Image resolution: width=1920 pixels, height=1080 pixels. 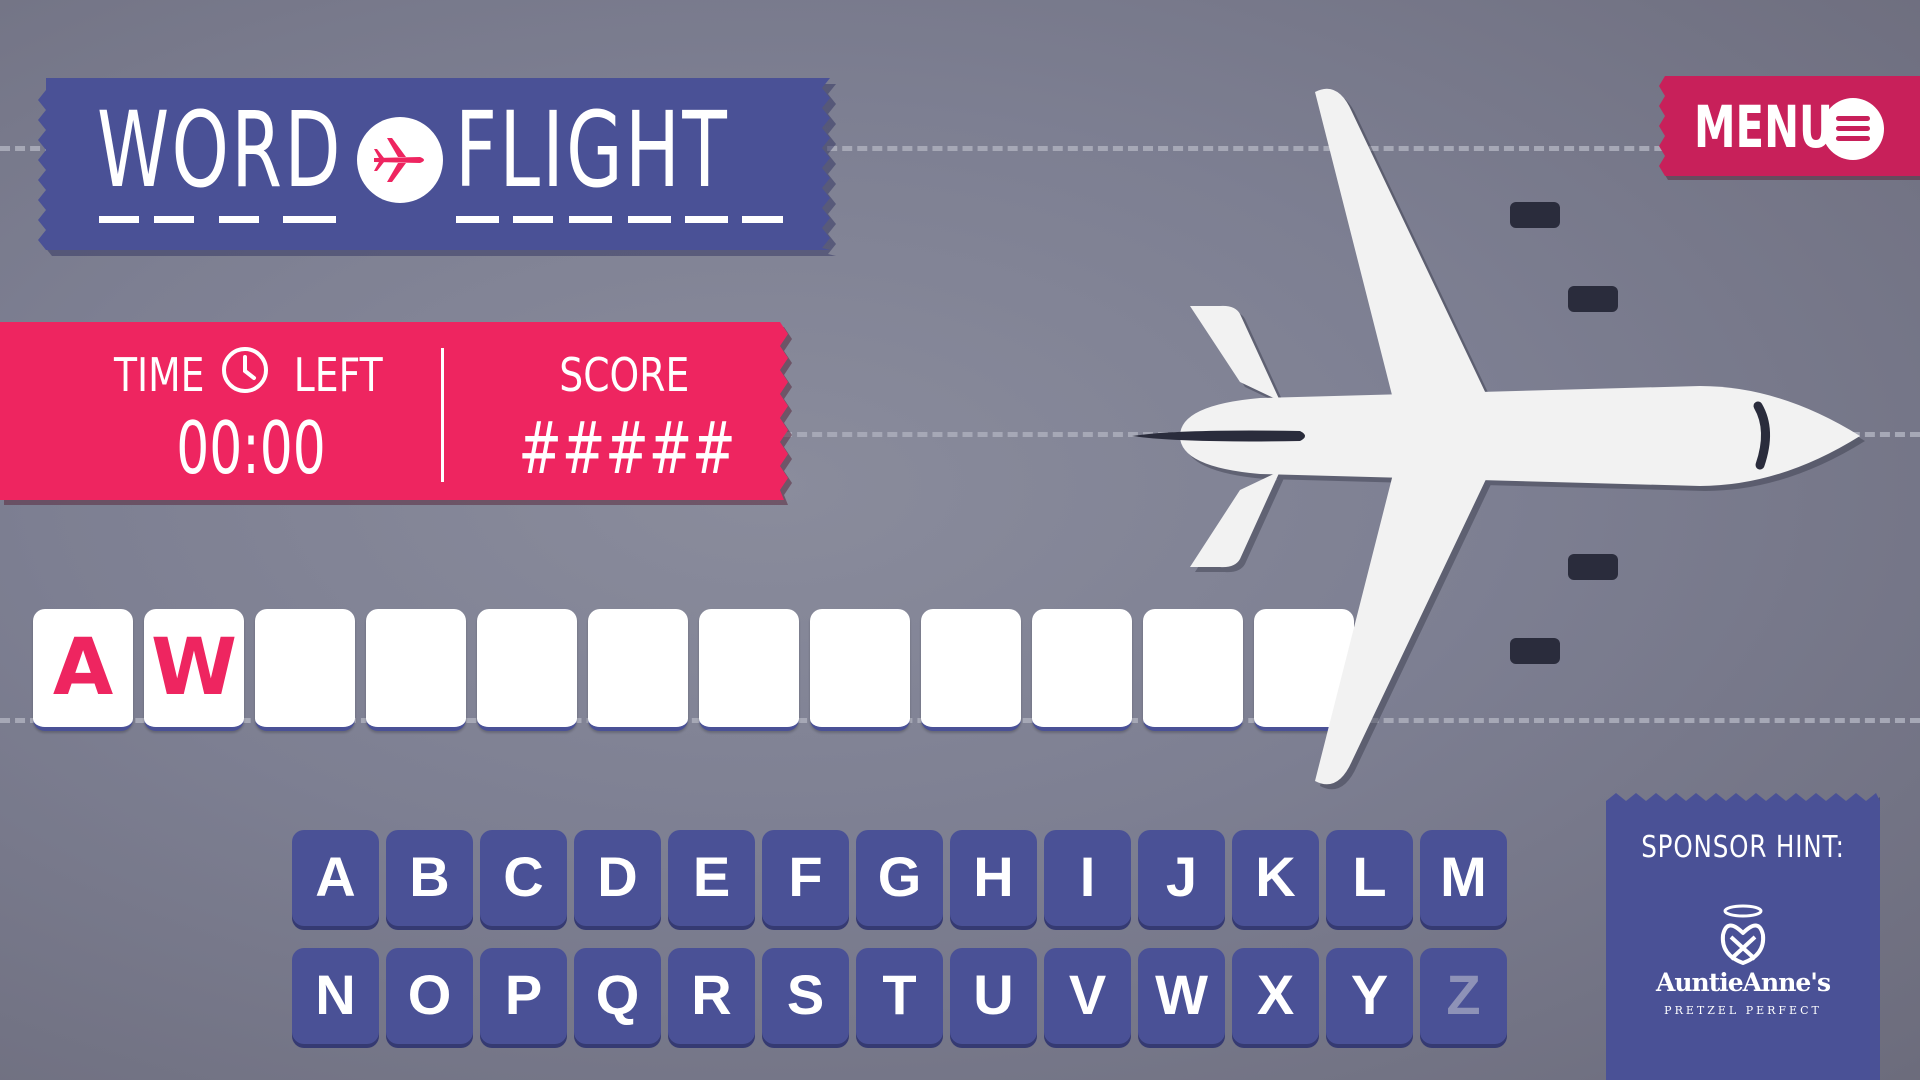 I want to click on letter-slot: A, so click(x=83, y=670).